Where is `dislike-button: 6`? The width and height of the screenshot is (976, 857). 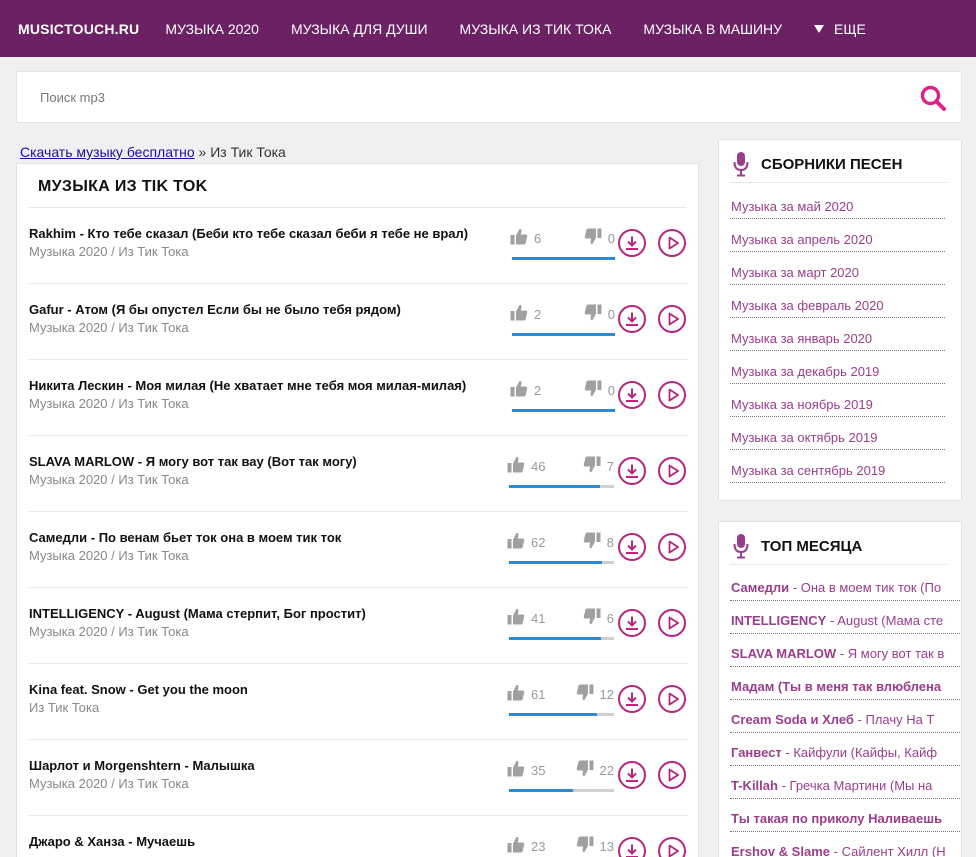 dislike-button: 6 is located at coordinates (598, 618).